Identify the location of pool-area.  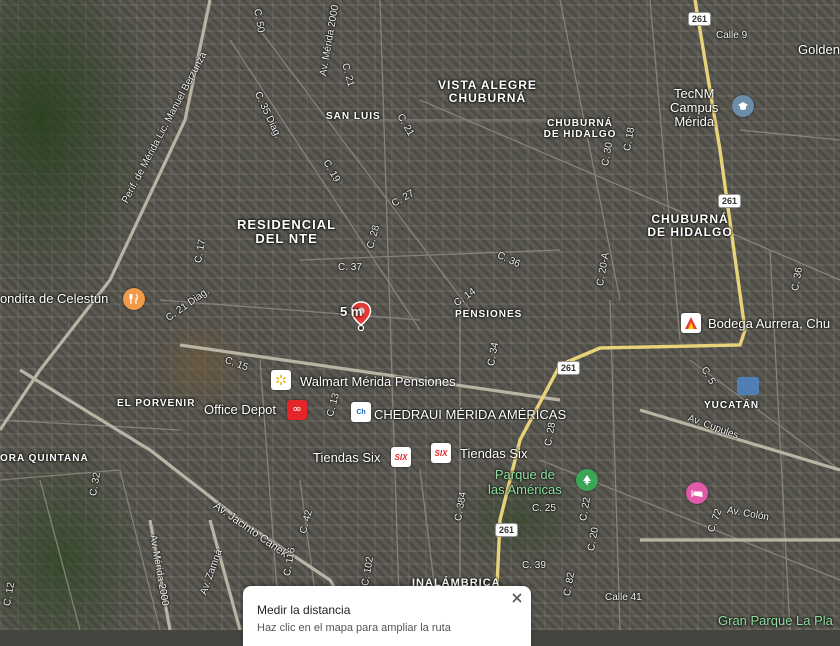
(748, 386).